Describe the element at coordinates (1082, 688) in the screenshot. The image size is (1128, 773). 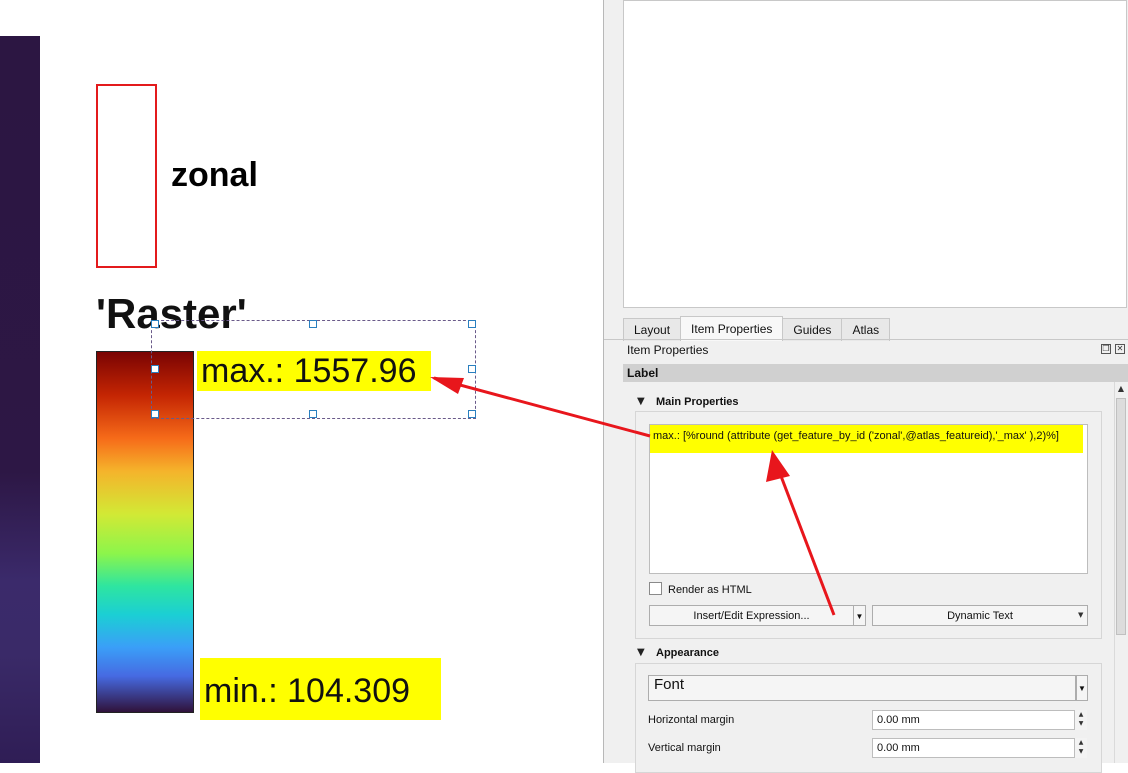
I see `font-menu-arrow-icon: ▼` at that location.